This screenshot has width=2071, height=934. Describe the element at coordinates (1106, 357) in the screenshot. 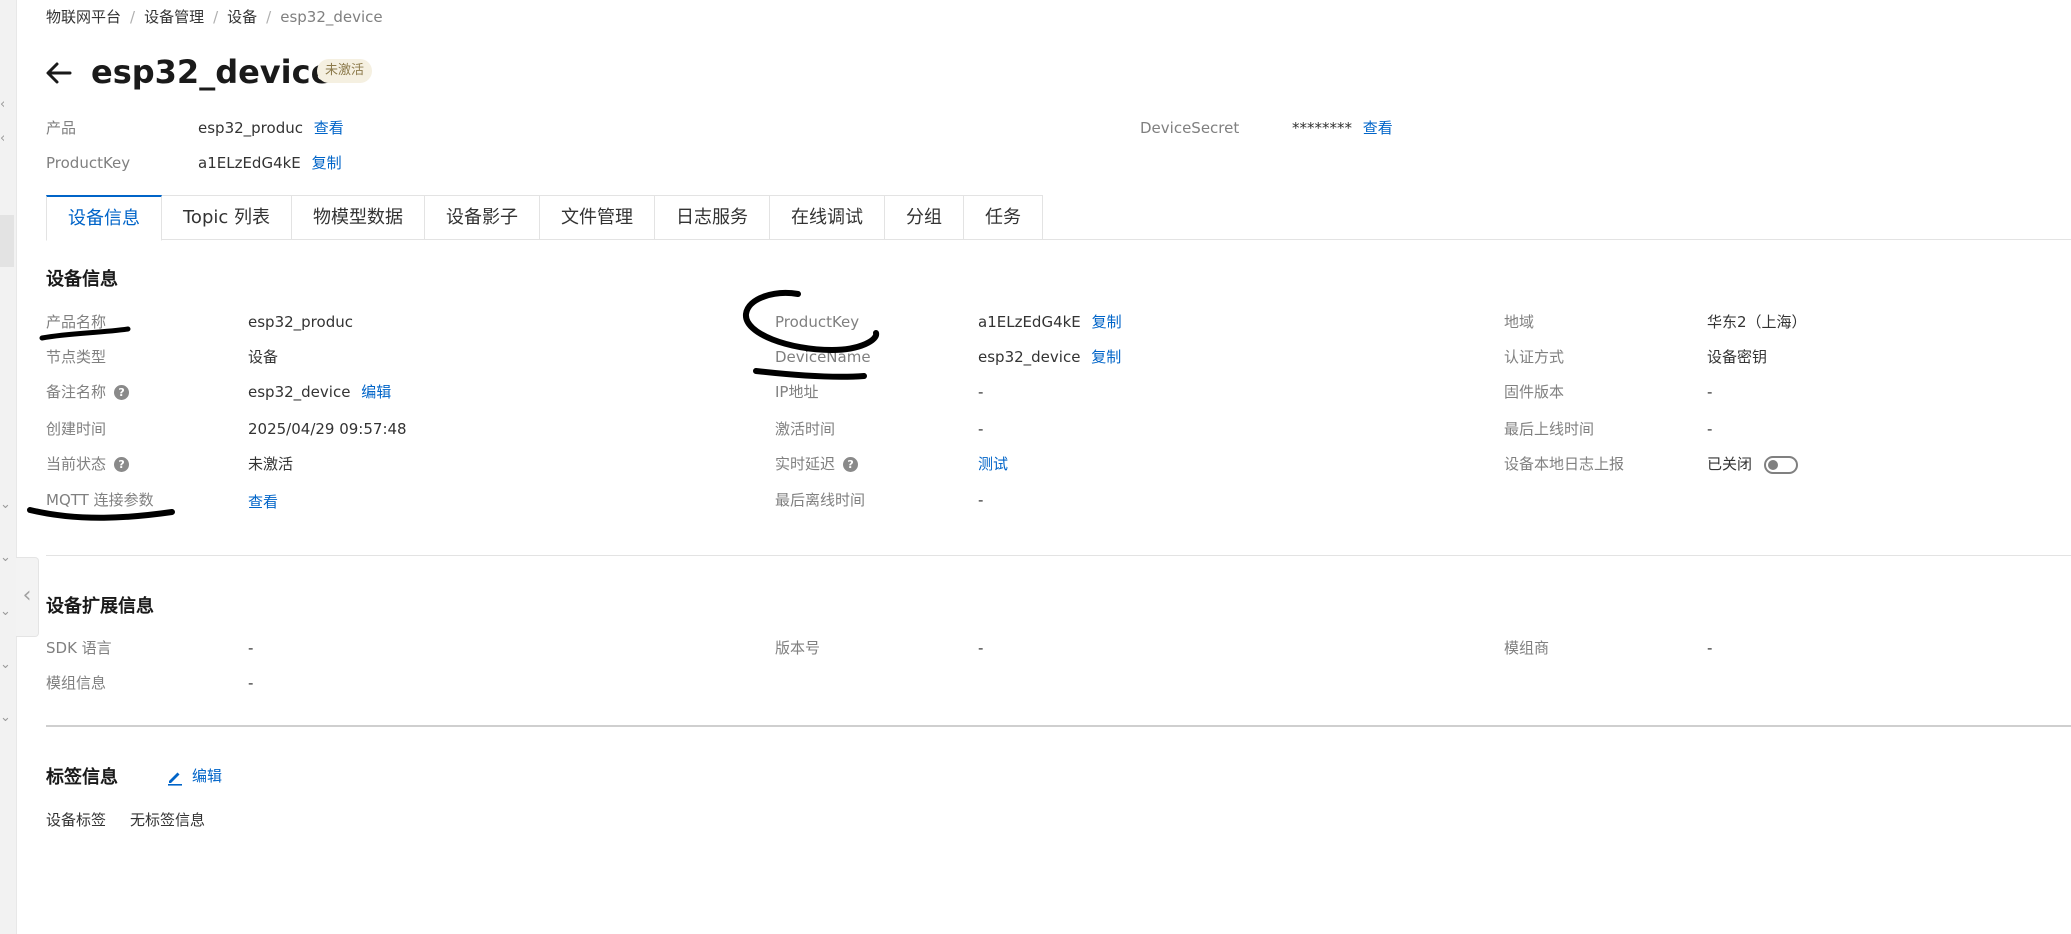

I see `copy-devicename-button: 复制` at that location.